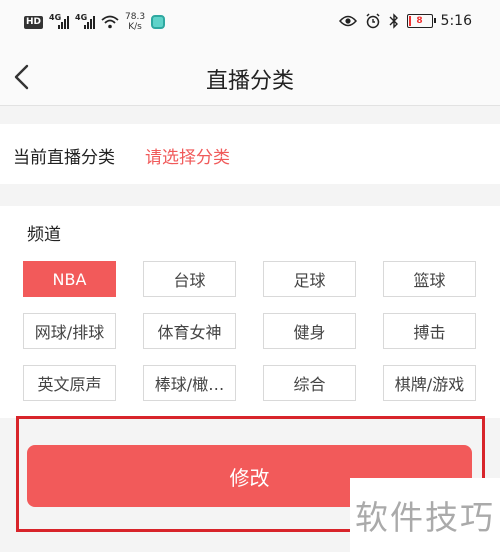  I want to click on watermark: 软件技巧, so click(425, 515).